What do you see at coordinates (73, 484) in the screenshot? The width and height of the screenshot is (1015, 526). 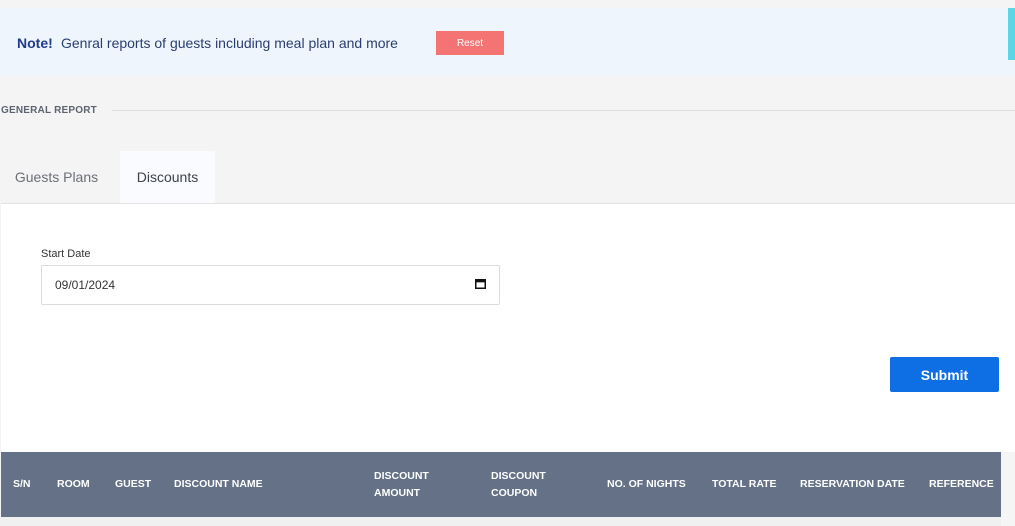 I see `col-room: ROOM` at bounding box center [73, 484].